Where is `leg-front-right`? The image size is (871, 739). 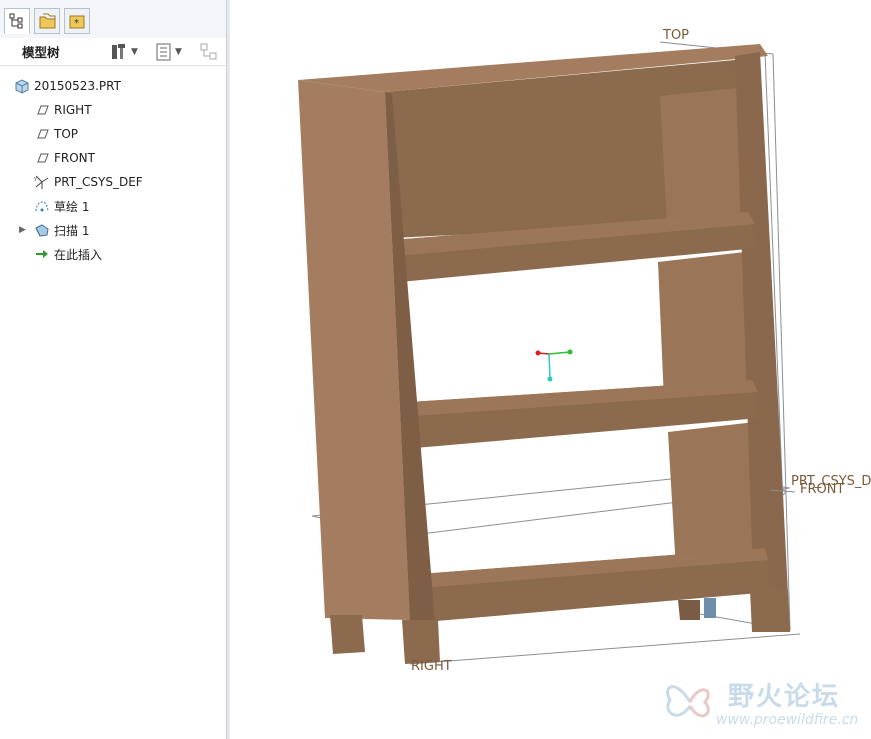
leg-front-right is located at coordinates (770, 611).